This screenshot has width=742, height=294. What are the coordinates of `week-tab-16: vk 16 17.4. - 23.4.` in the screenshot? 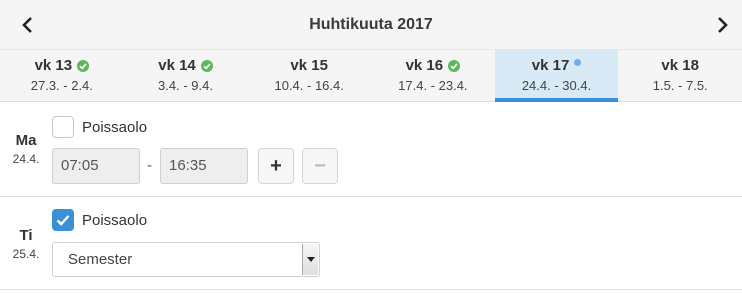 It's located at (433, 76).